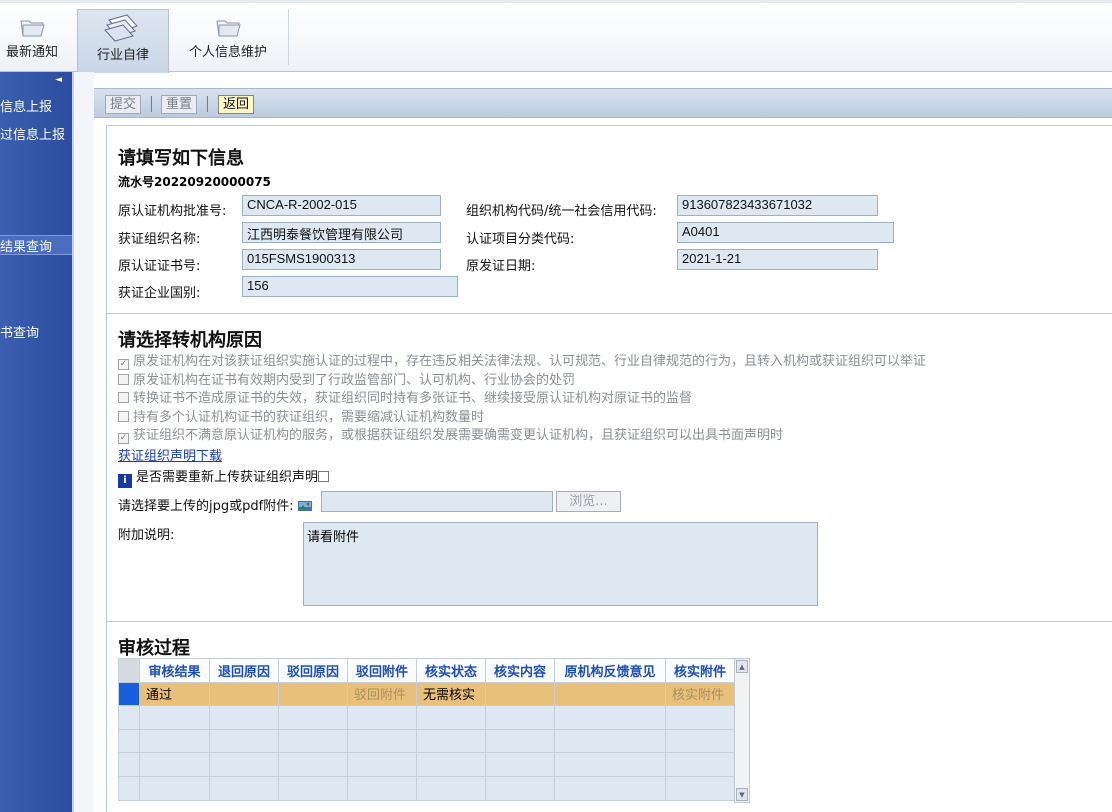 The width and height of the screenshot is (1112, 812). Describe the element at coordinates (227, 52) in the screenshot. I see `tab-label: 个人信息维护` at that location.